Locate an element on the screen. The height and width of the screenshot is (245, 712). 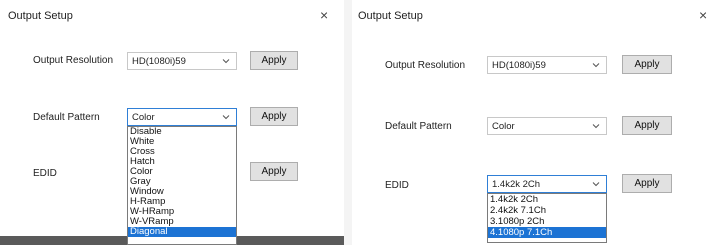
edid-select: 1.4k2k 2Ch is located at coordinates (547, 184).